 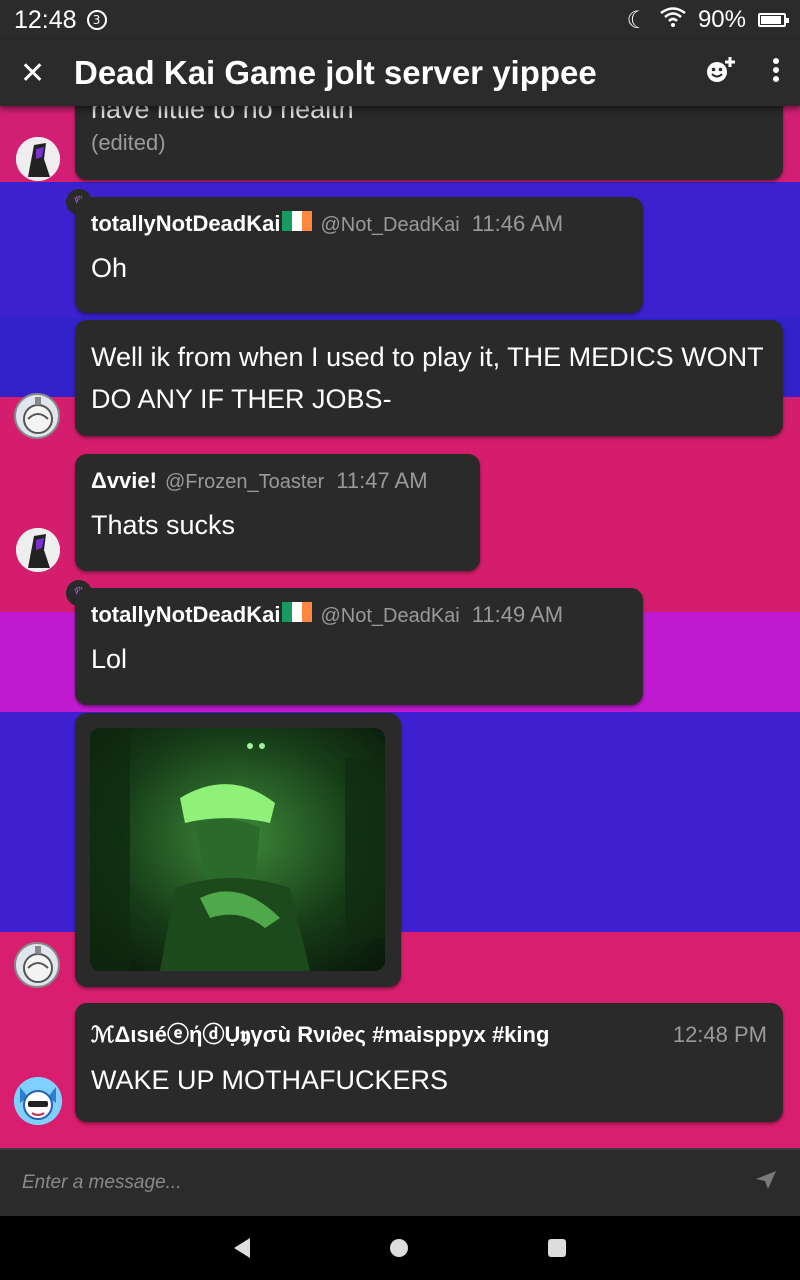 What do you see at coordinates (244, 482) in the screenshot?
I see `user-handle: @Frozen_Toaster` at bounding box center [244, 482].